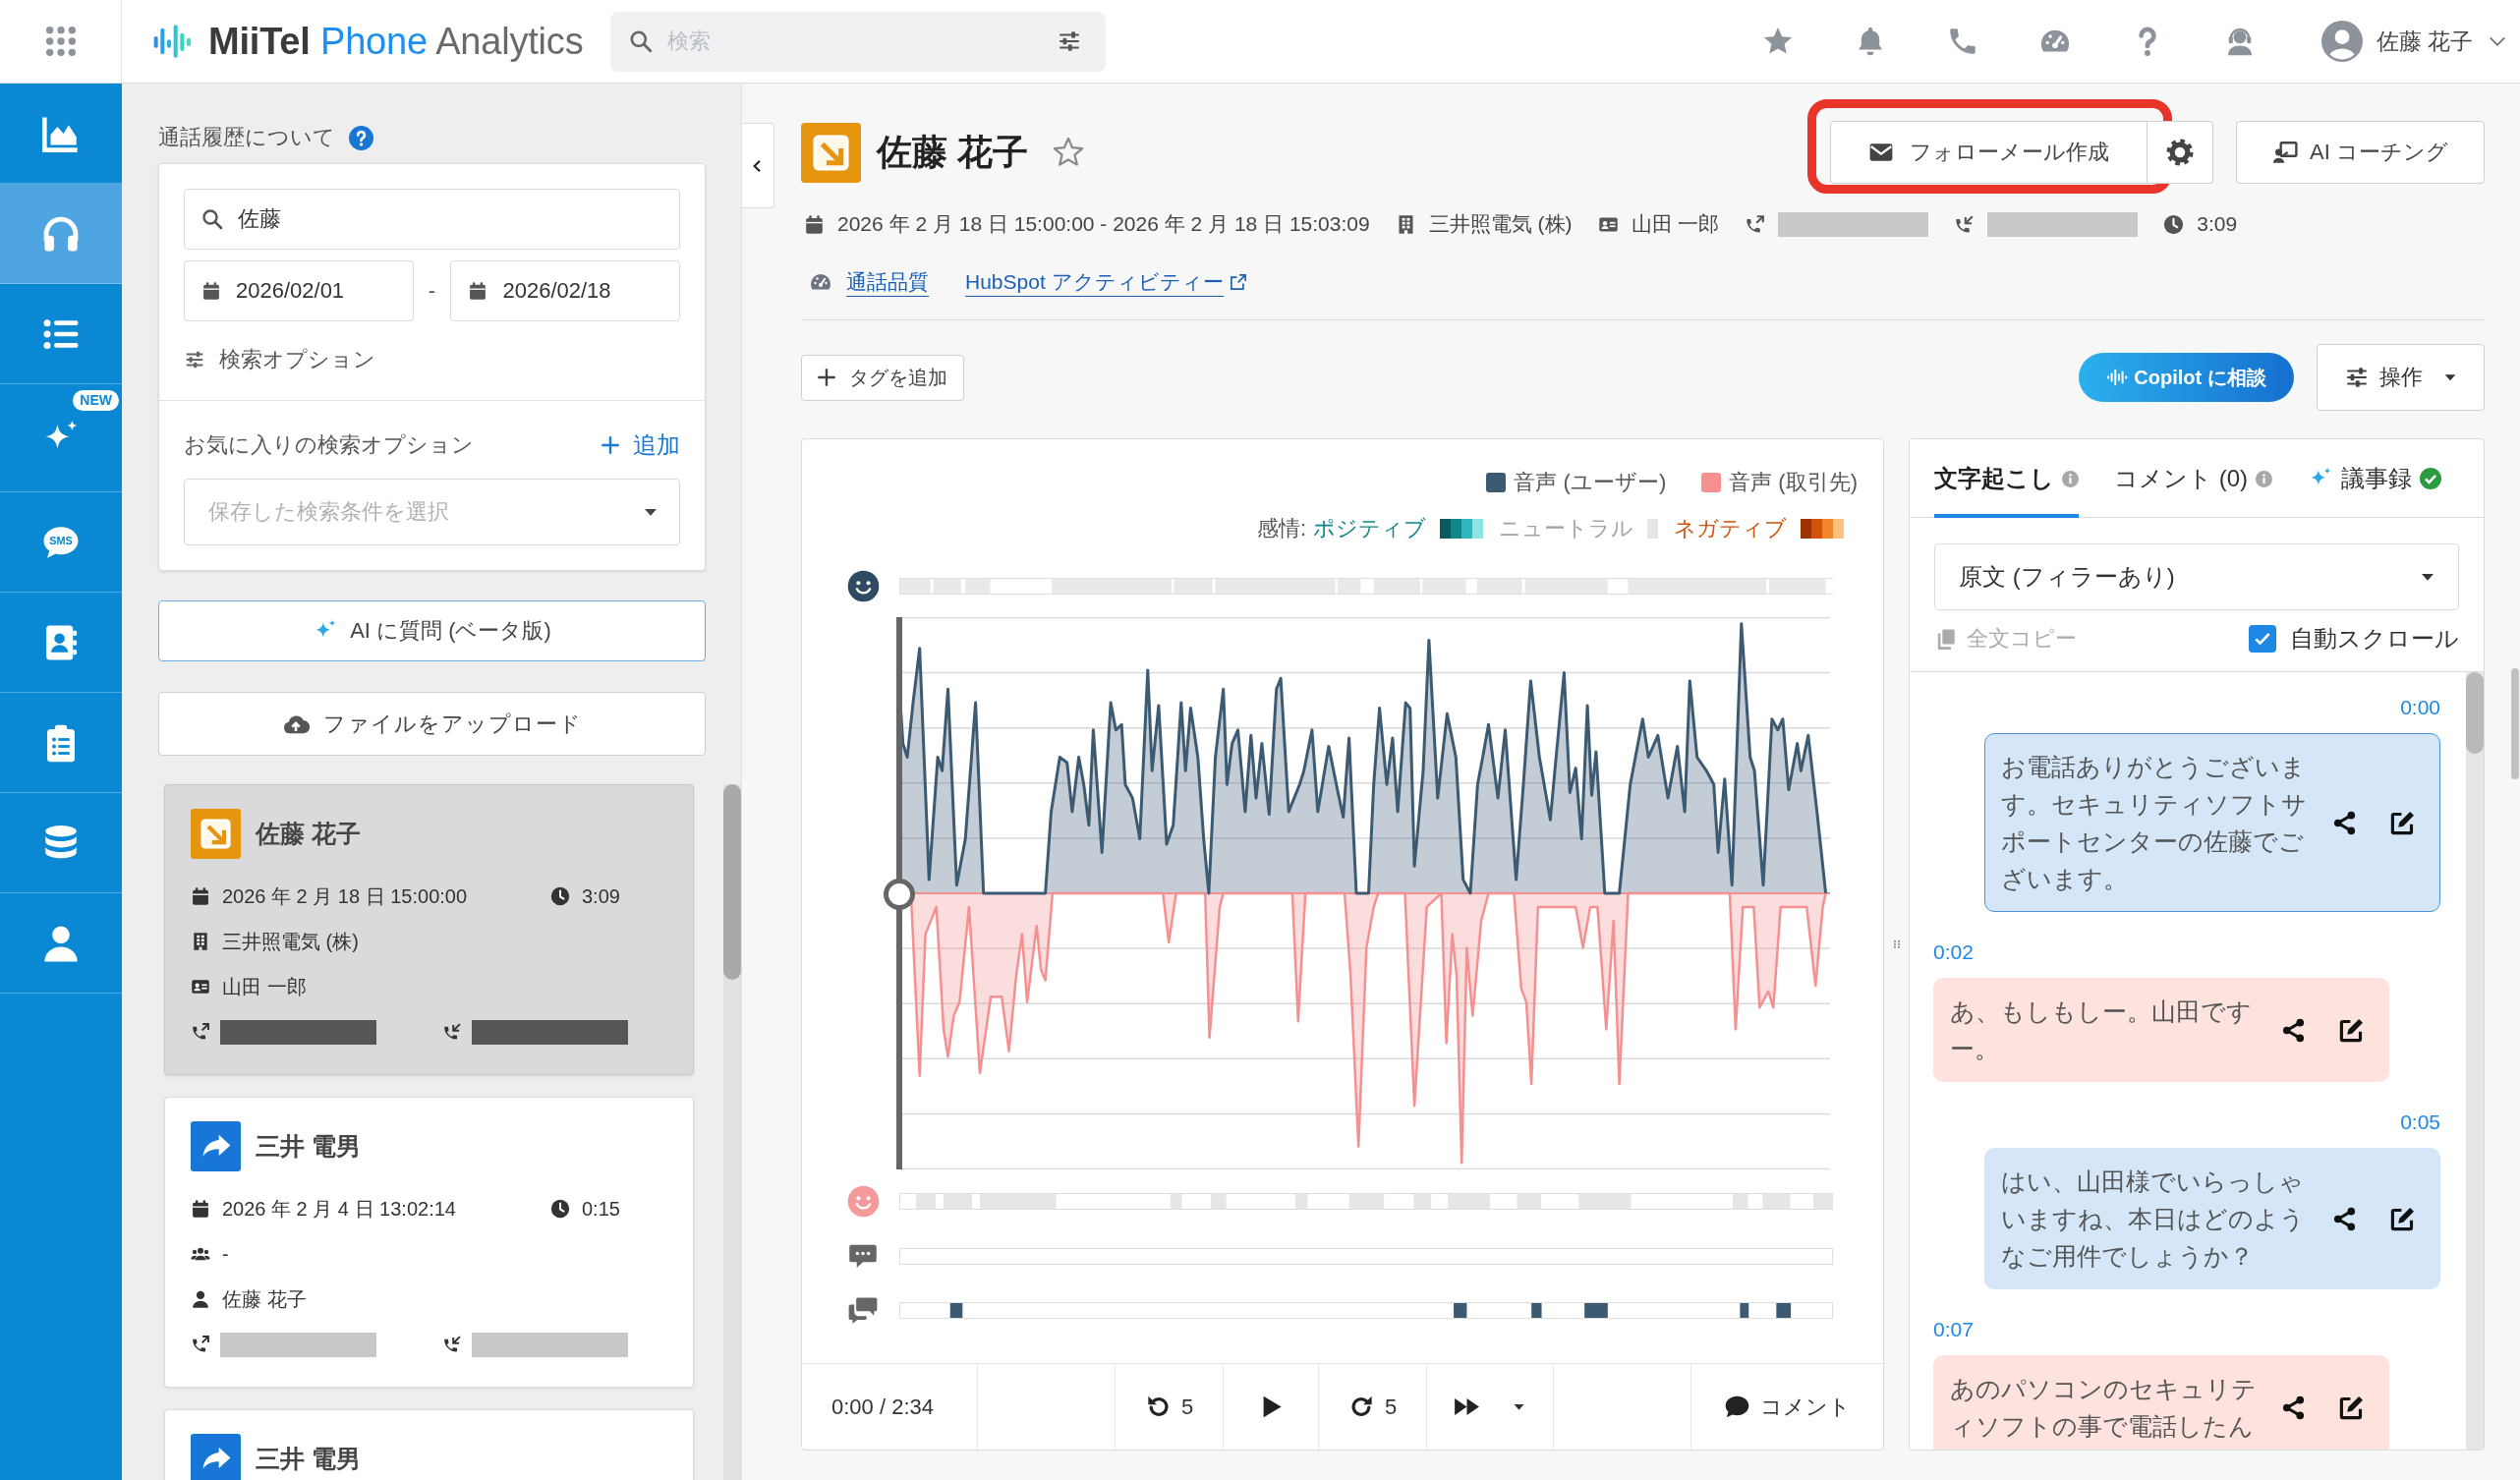 This screenshot has width=2520, height=1480. I want to click on settings-icon, so click(2180, 152).